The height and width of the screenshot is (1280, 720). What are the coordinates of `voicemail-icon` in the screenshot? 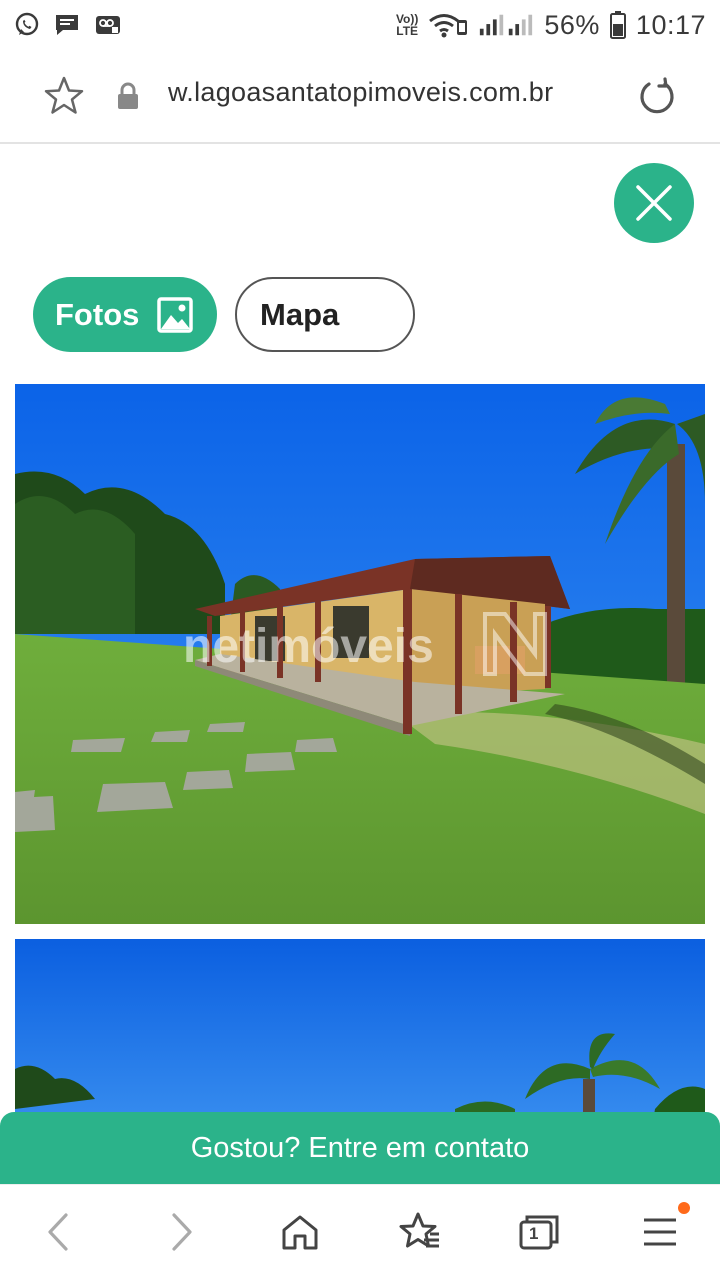 It's located at (108, 25).